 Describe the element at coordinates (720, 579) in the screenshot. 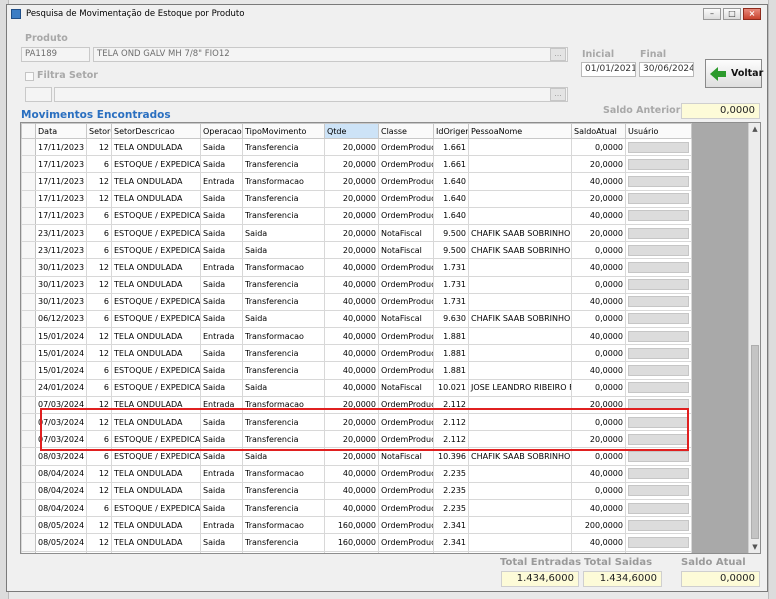

I see `saldo-atual-field: 0,0000` at that location.